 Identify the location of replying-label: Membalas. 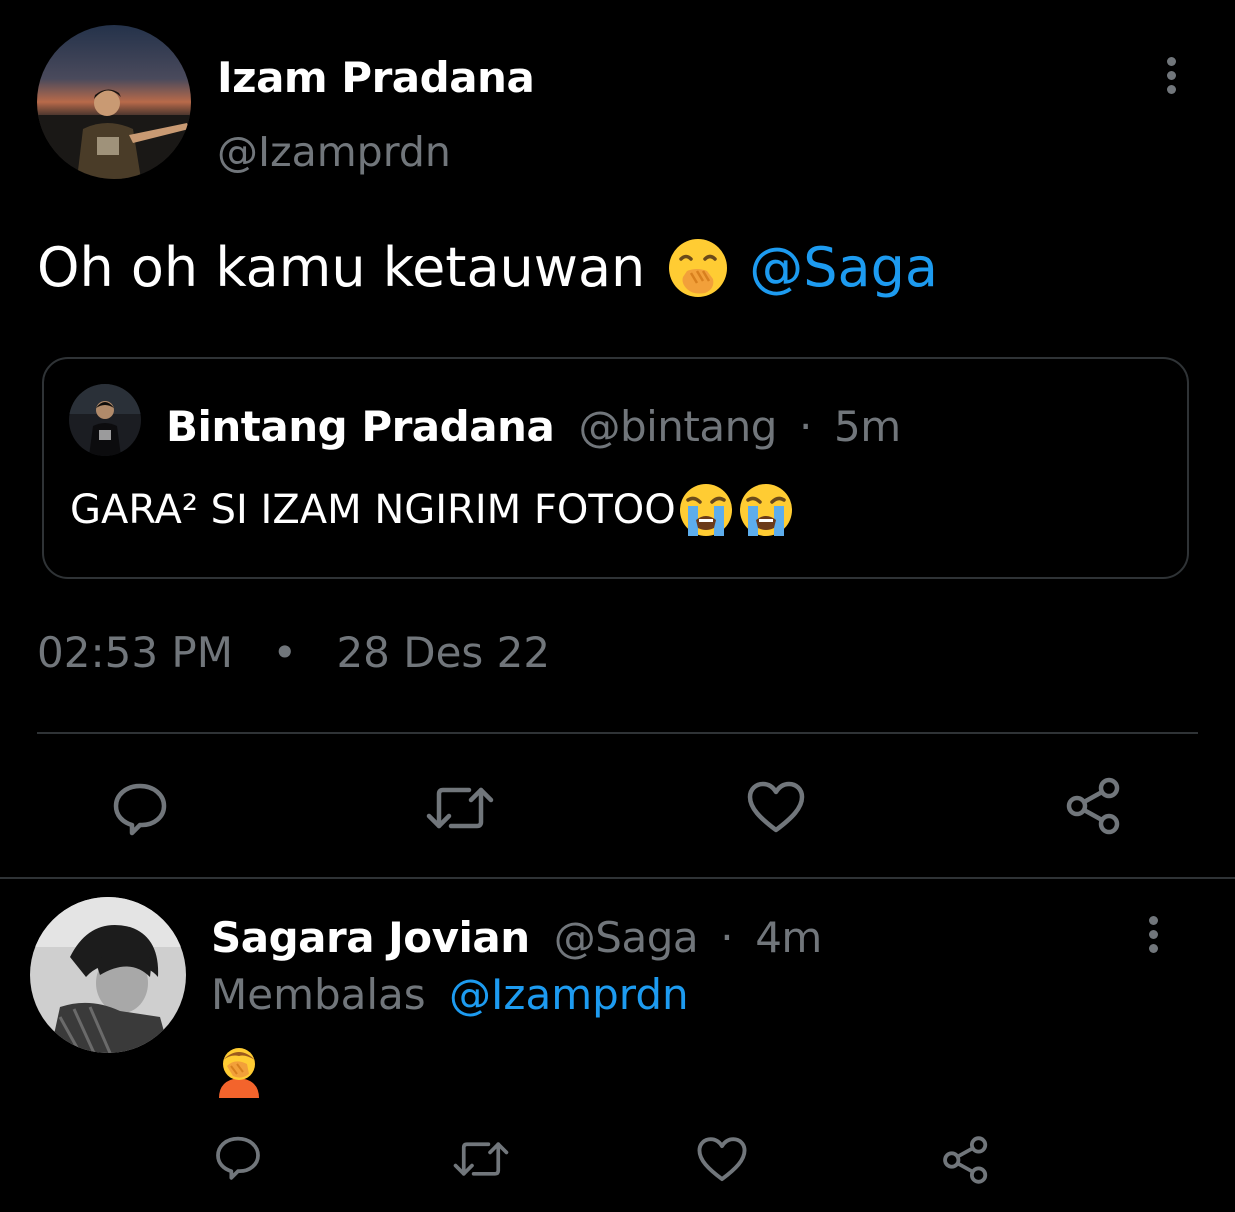
(318, 994).